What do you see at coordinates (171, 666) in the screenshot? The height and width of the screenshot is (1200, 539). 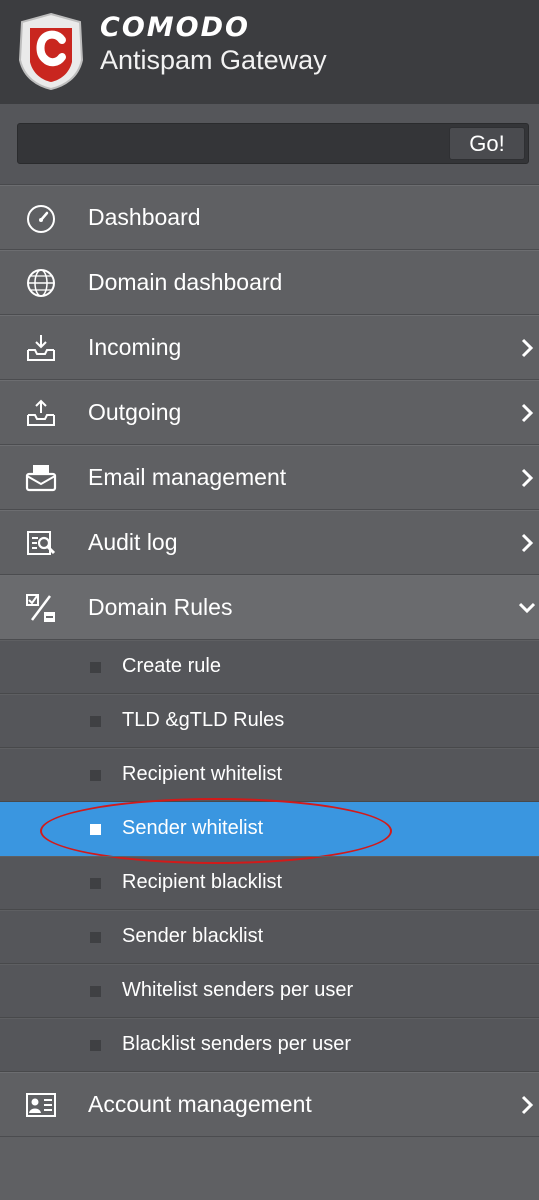 I see `submenu-label: Create rule` at bounding box center [171, 666].